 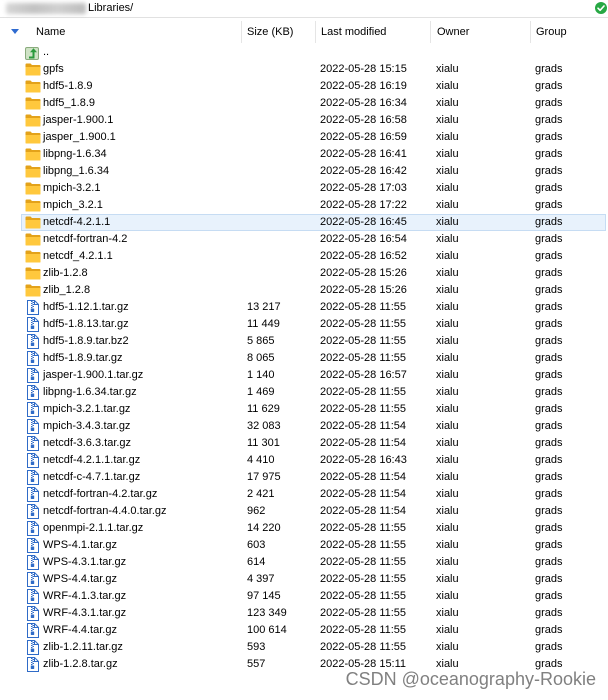 What do you see at coordinates (601, 8) in the screenshot?
I see `check-circle-icon` at bounding box center [601, 8].